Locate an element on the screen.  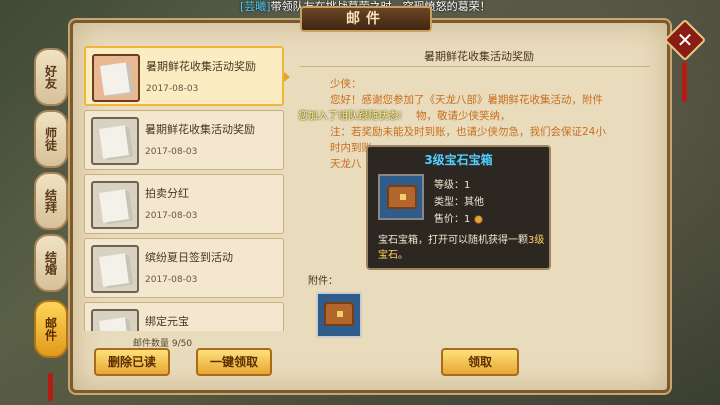
tab-label: 好友 is located at coordinates (50, 77).